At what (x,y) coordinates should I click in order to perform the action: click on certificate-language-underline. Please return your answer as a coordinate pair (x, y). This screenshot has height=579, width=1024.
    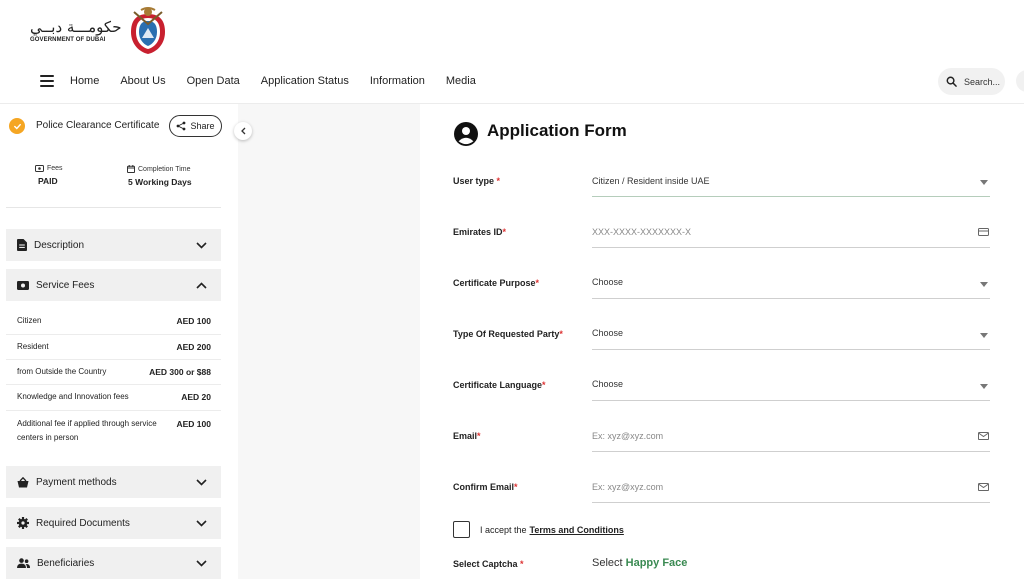
    Looking at the image, I should click on (791, 400).